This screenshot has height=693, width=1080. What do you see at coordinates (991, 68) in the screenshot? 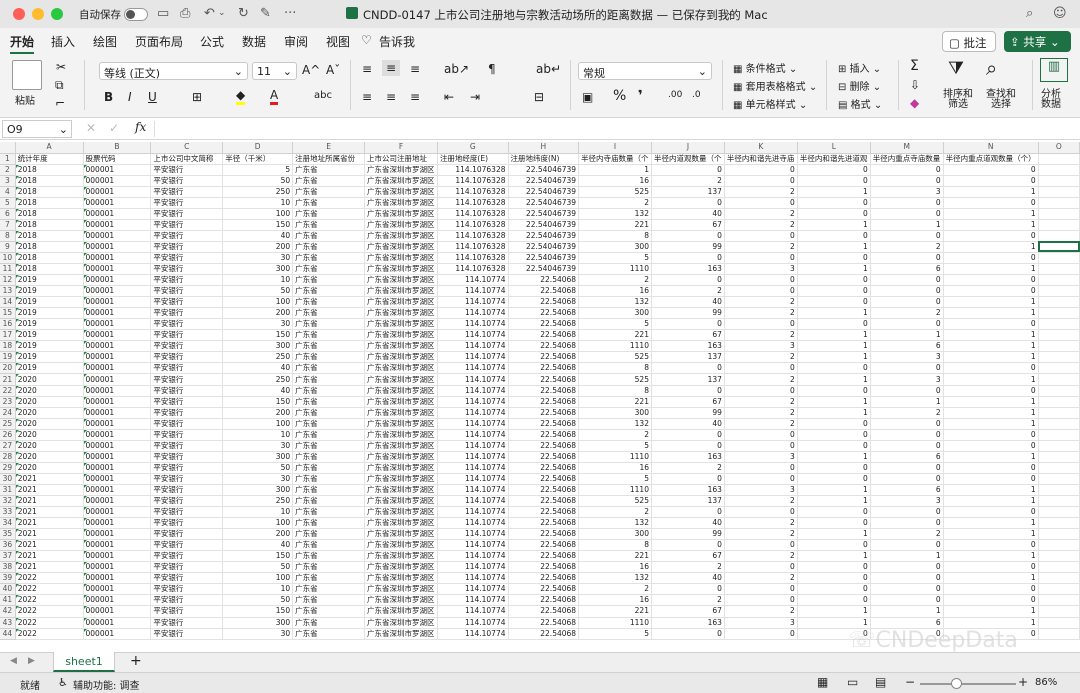
I see `find-select-icon: ⌕` at bounding box center [991, 68].